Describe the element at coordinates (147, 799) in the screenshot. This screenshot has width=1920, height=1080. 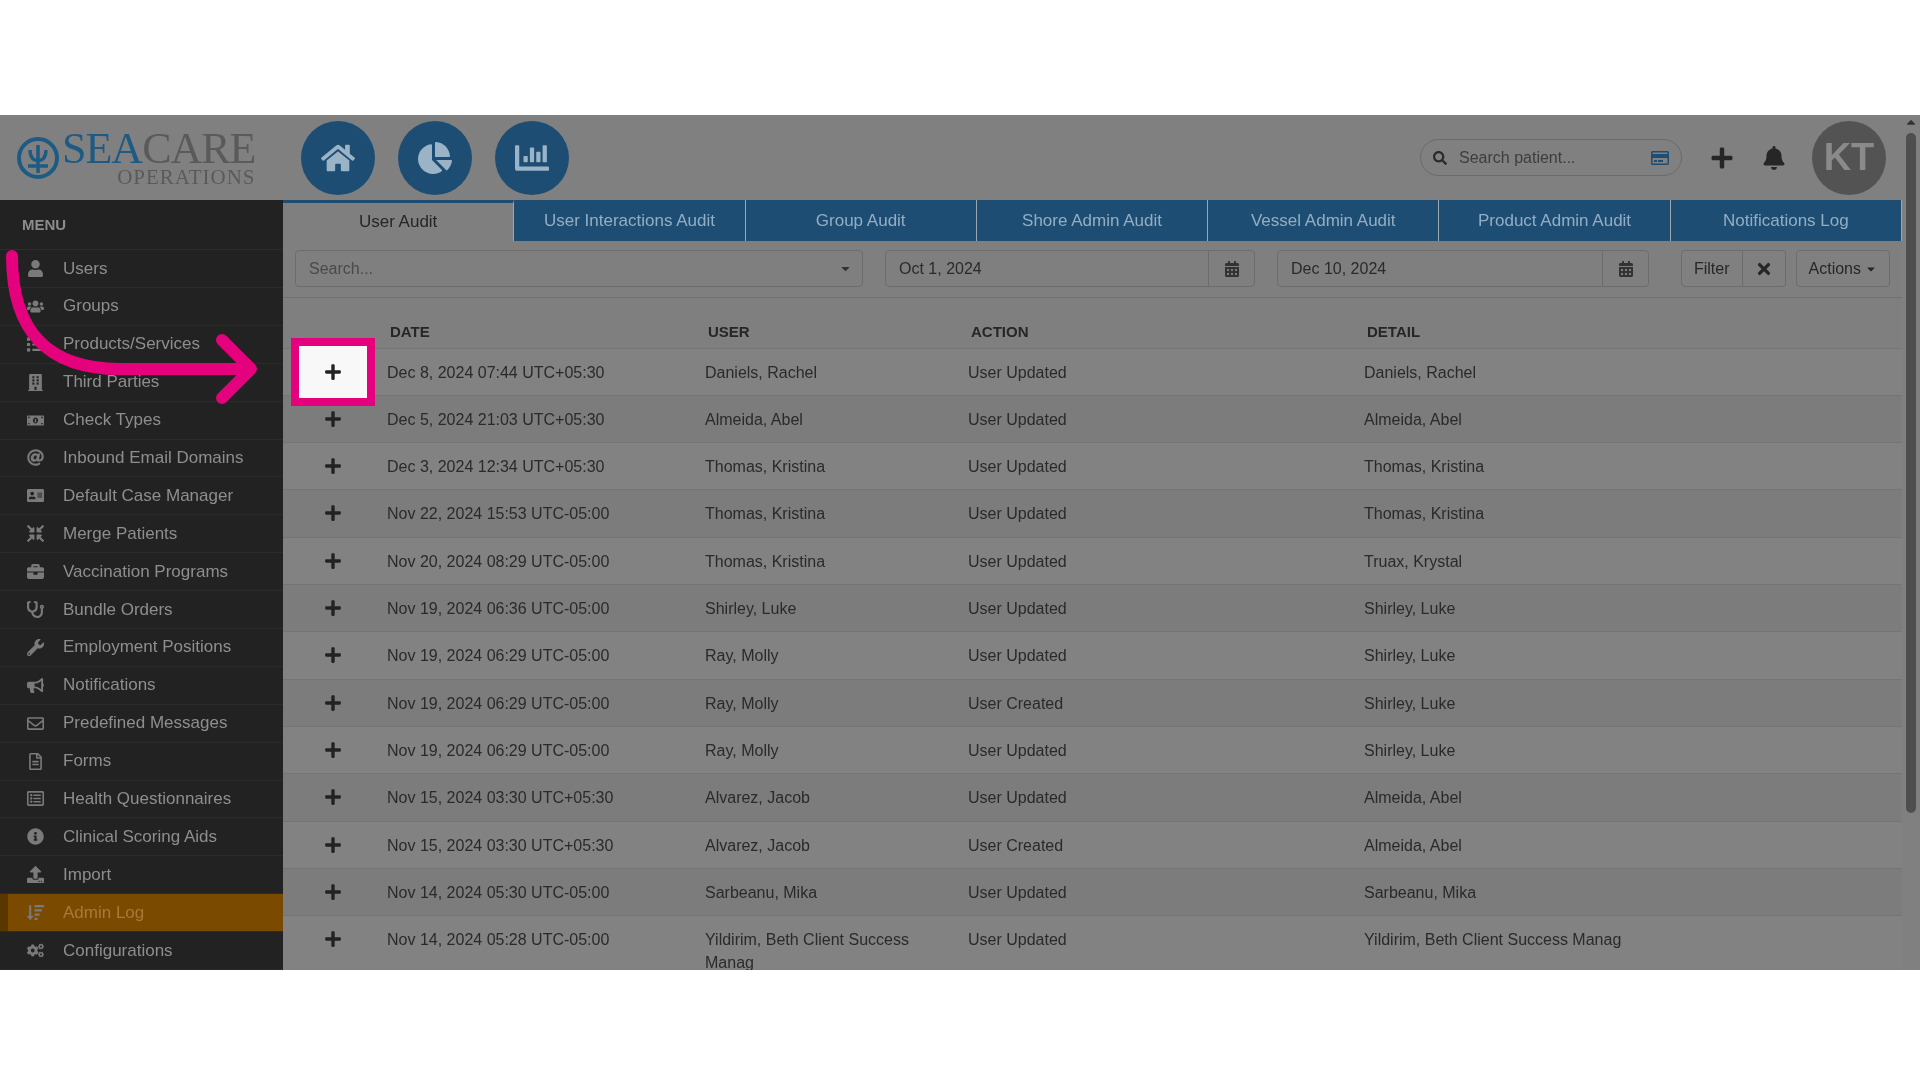
I see `sidebar-item-label: Health Questionnaires` at that location.